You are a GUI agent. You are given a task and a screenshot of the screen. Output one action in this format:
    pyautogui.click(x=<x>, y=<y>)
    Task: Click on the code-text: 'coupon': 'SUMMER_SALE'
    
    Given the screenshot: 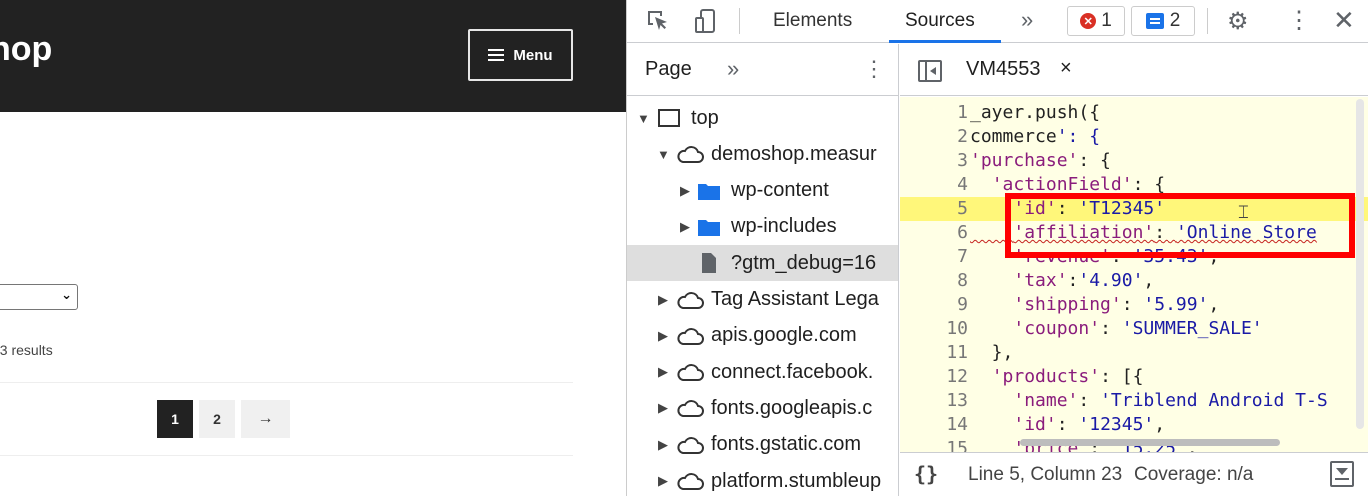 What is the action you would take?
    pyautogui.click(x=1138, y=328)
    